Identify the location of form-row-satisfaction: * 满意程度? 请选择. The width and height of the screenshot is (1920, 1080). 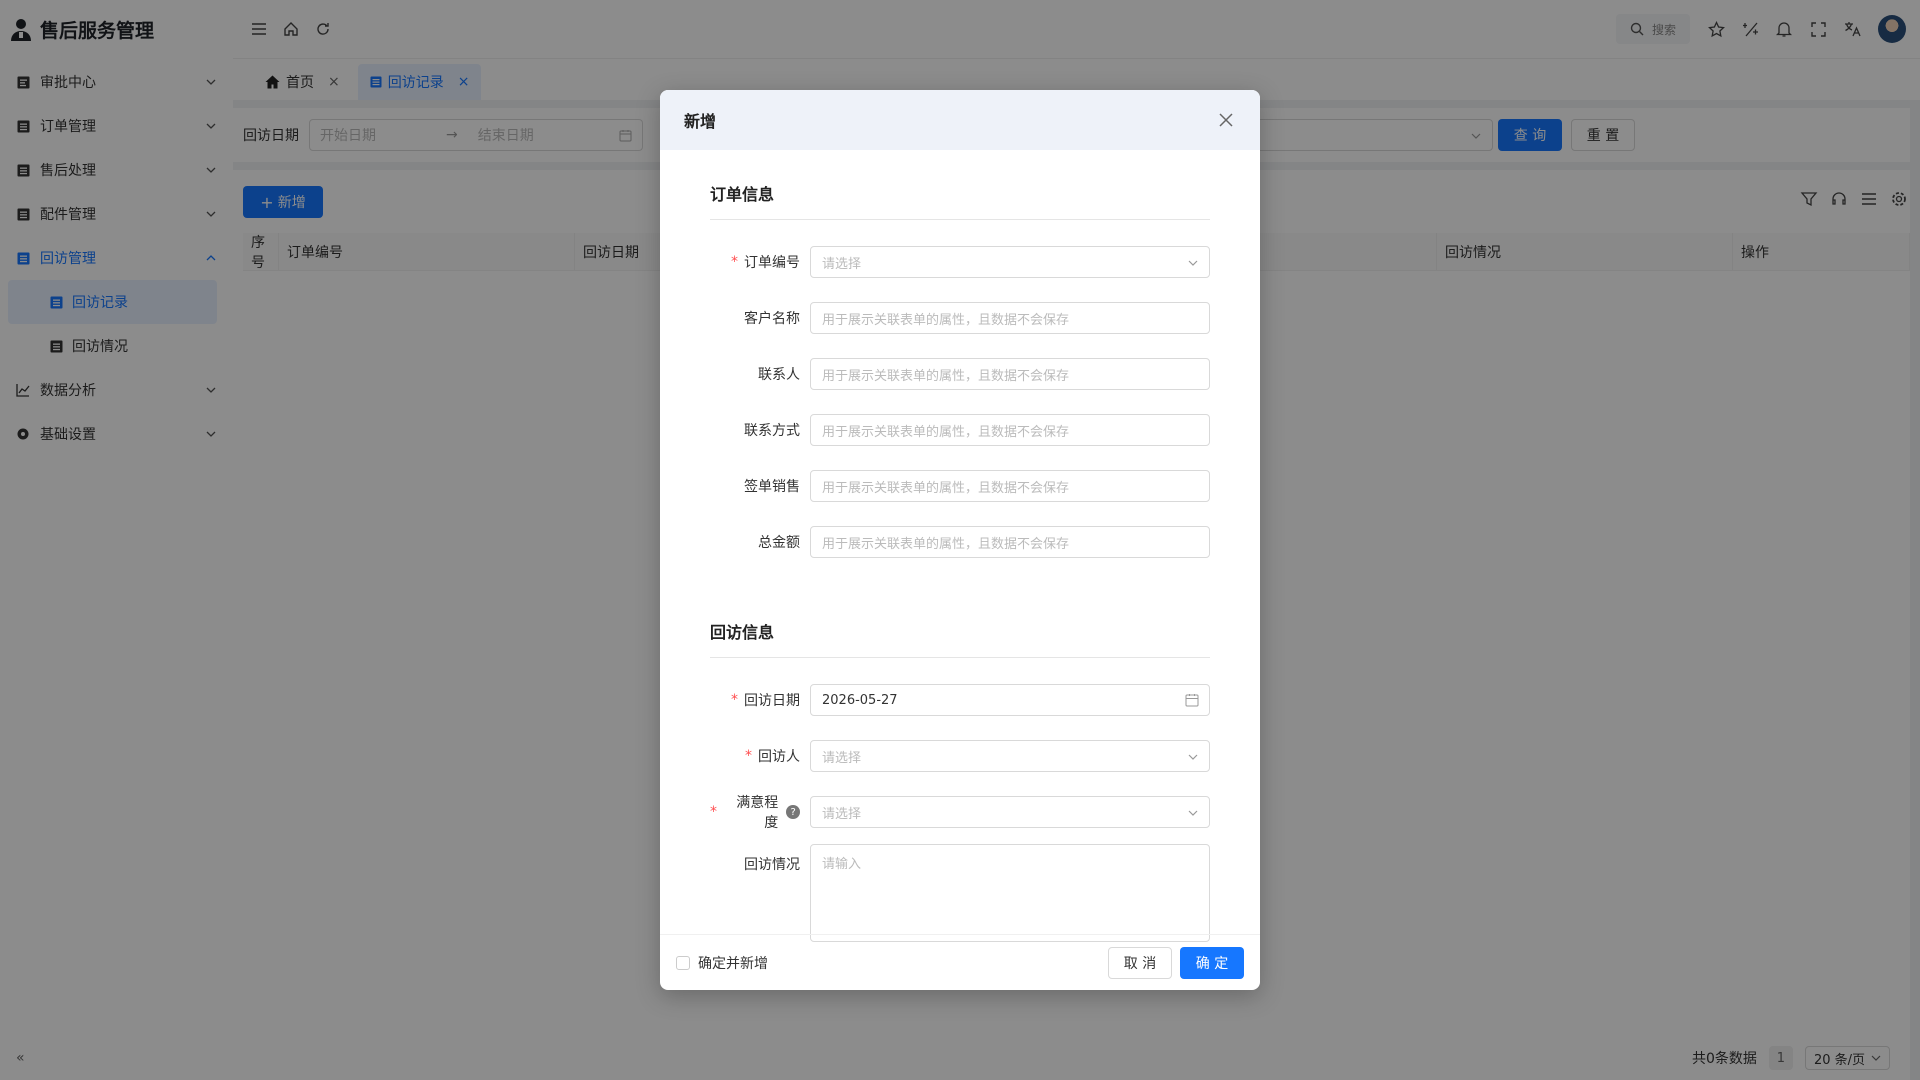
(960, 812).